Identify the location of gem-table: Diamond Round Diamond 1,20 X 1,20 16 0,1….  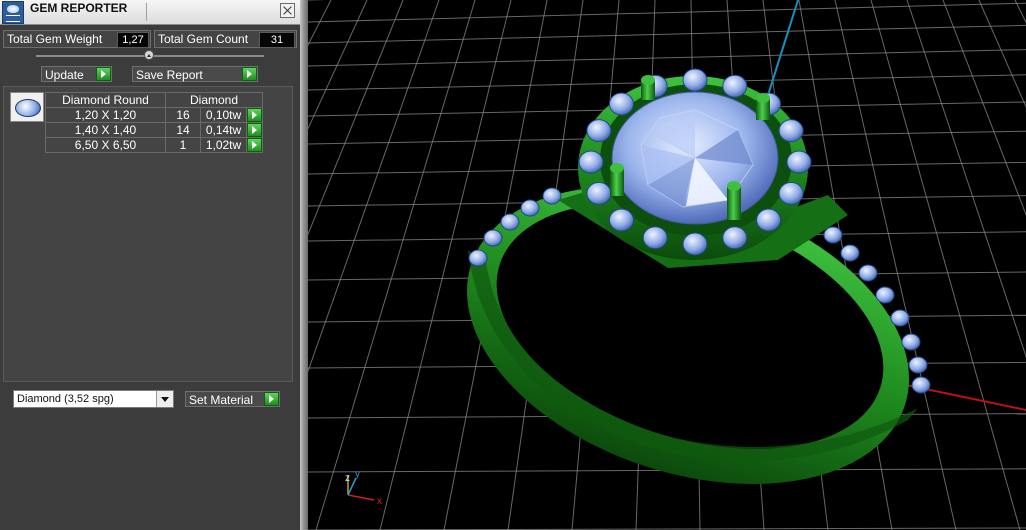
(154, 122).